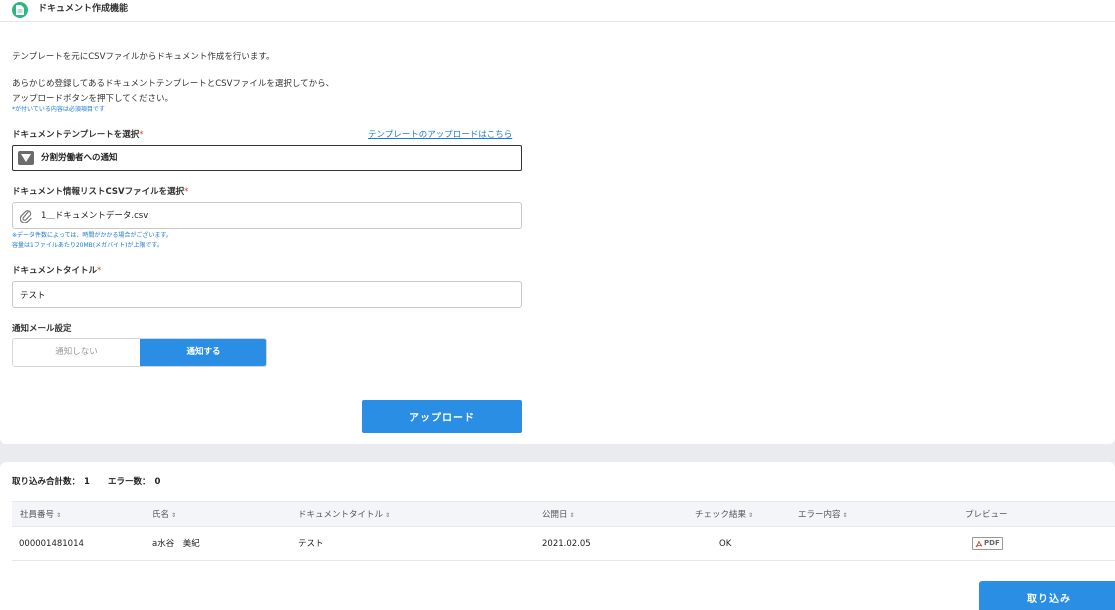 This screenshot has width=1115, height=610. What do you see at coordinates (311, 544) in the screenshot?
I see `cell-doc-title: テスト` at bounding box center [311, 544].